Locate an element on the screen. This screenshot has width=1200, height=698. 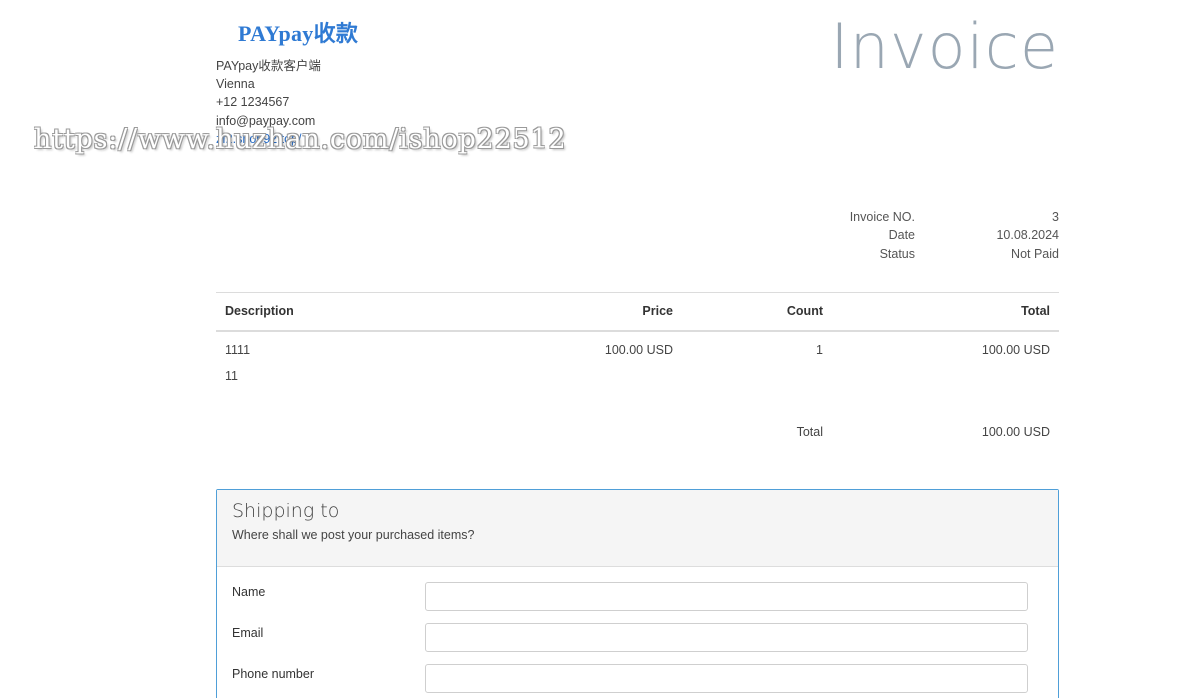
invoice-status-row: Status Not Paid is located at coordinates (909, 254).